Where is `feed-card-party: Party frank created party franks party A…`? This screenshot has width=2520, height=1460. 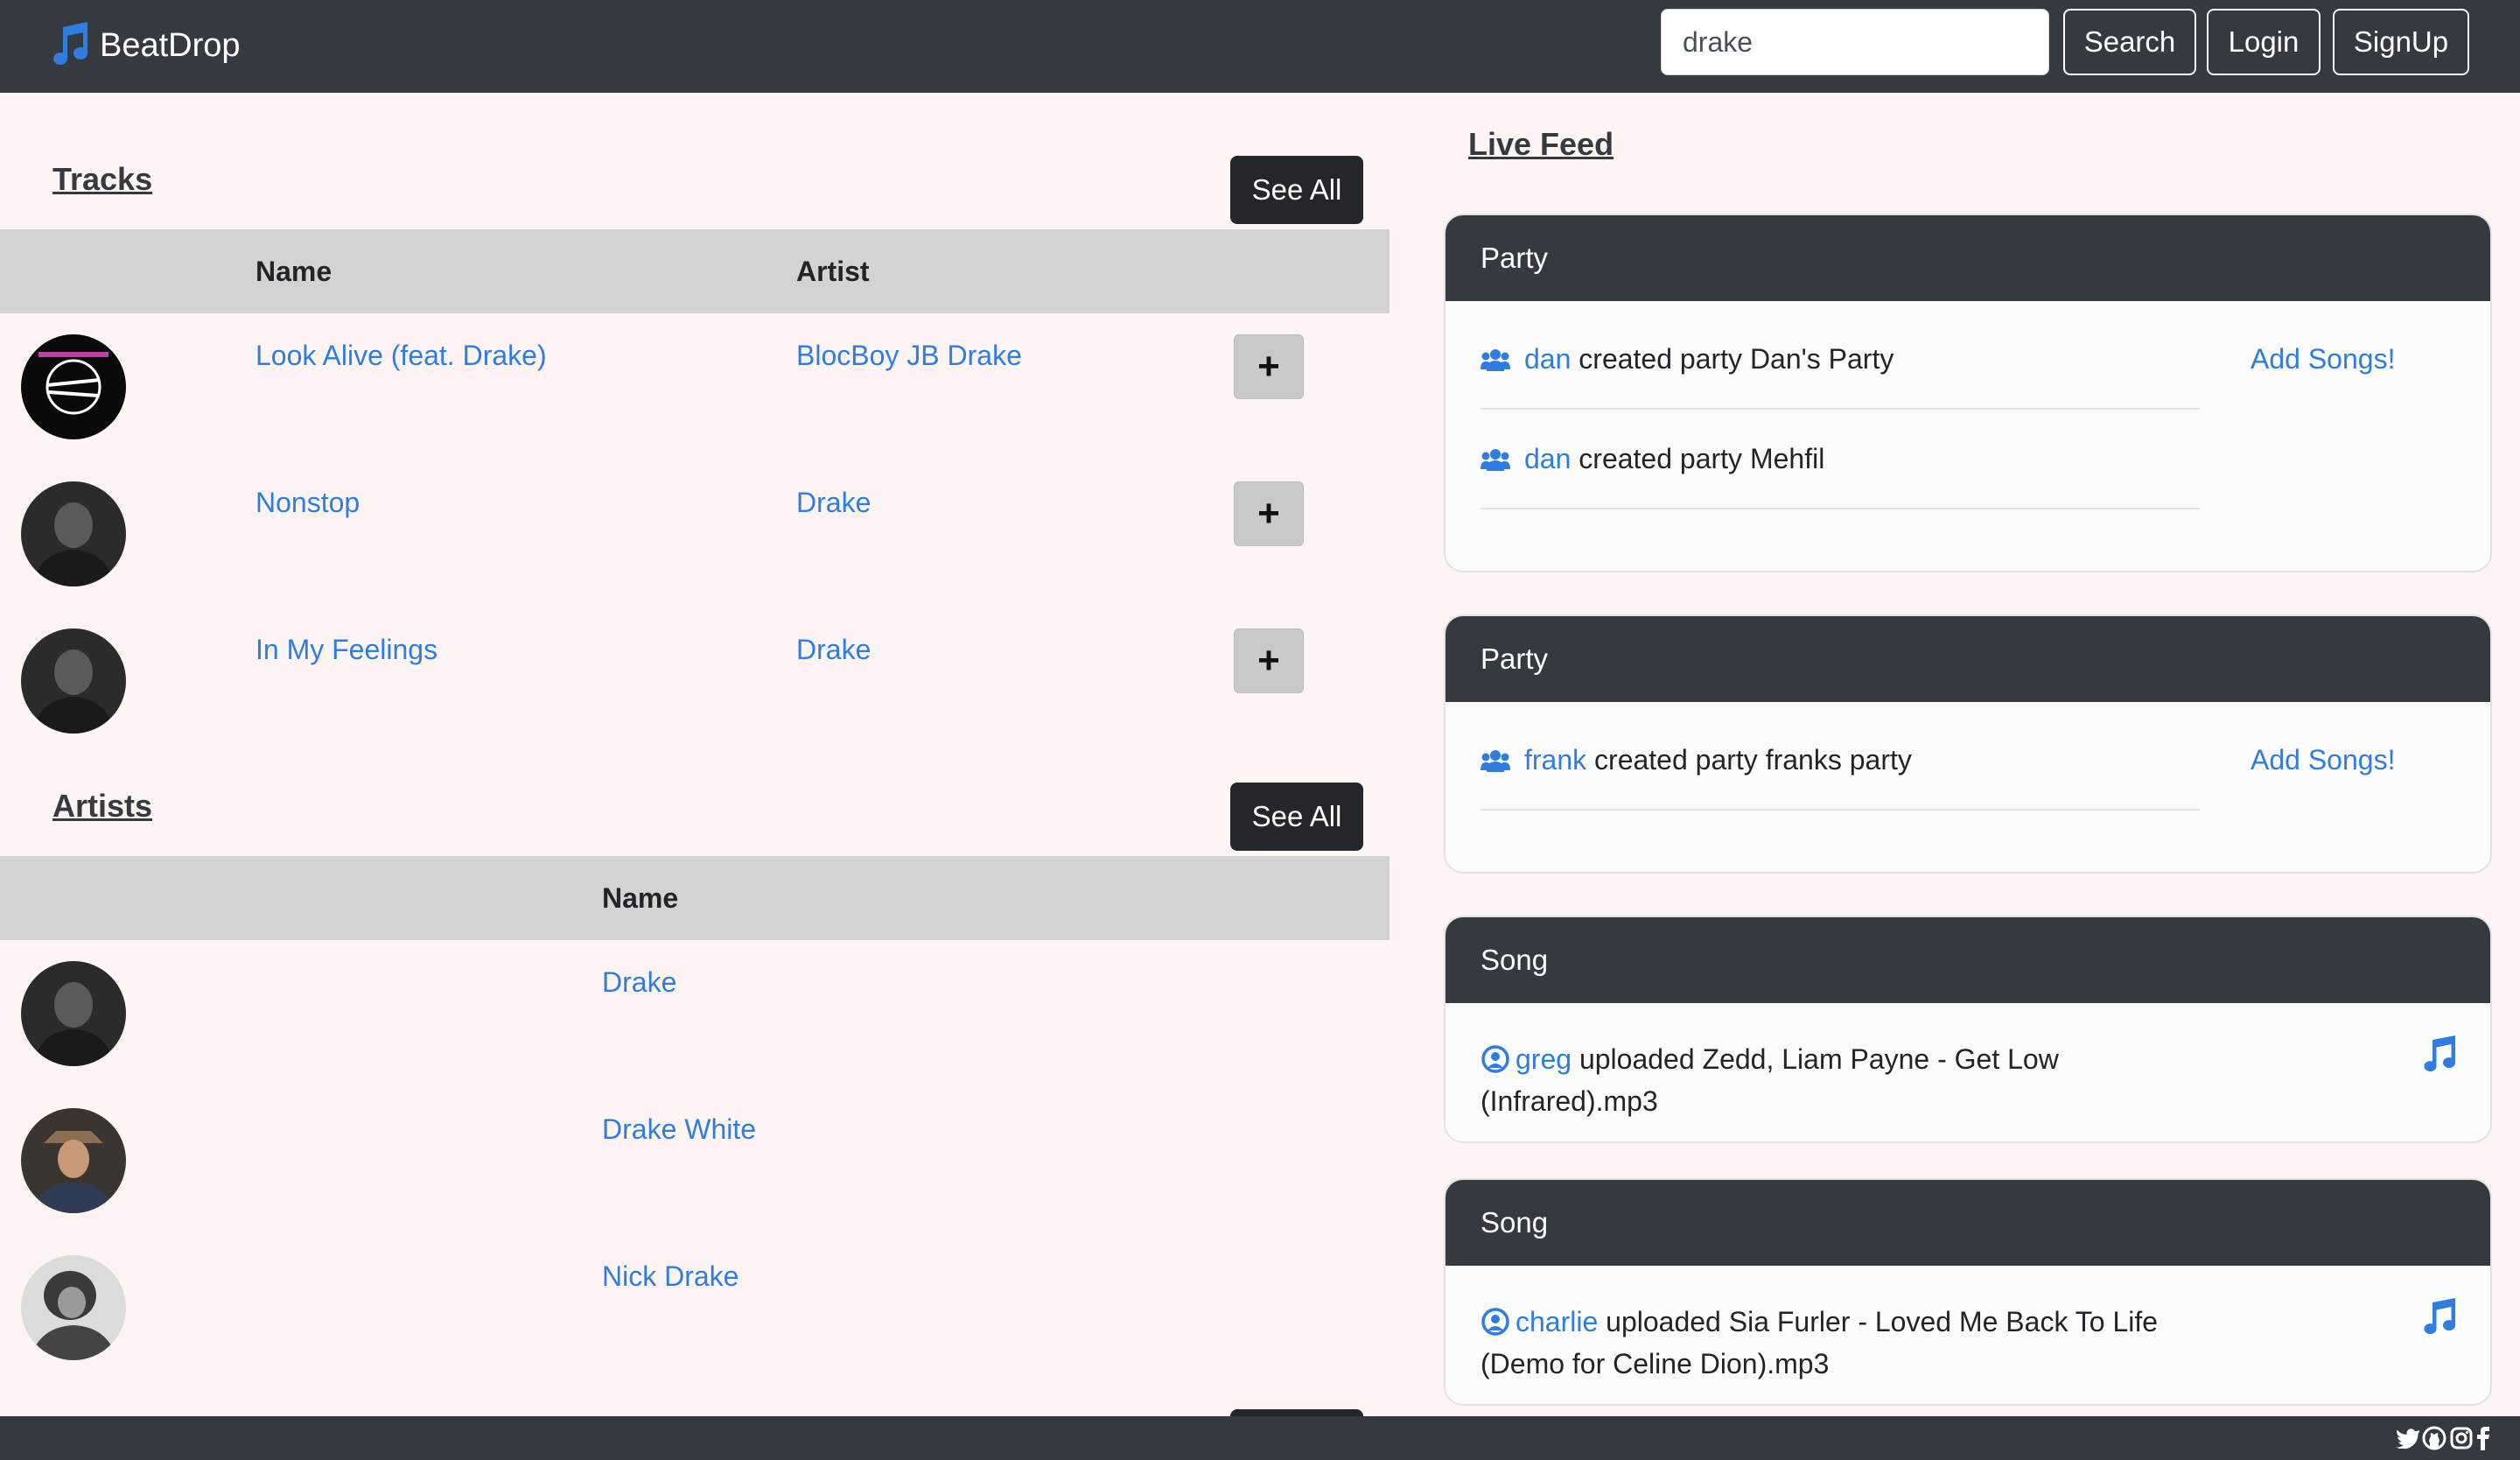
feed-card-party: Party frank created party franks party A… is located at coordinates (1968, 744).